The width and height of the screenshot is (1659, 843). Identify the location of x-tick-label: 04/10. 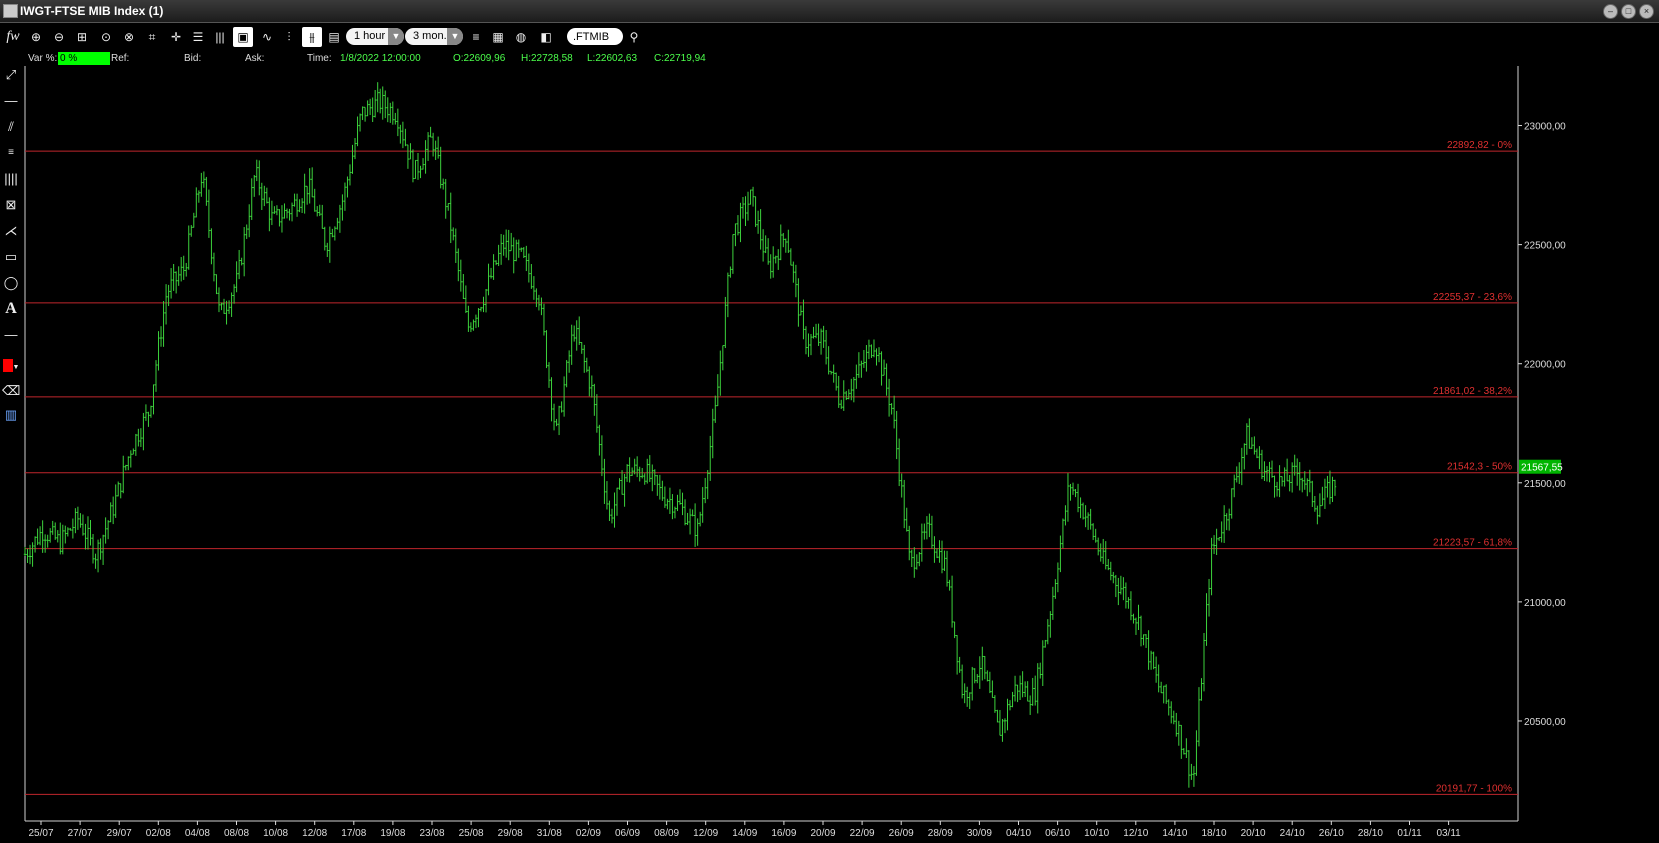
(1018, 833).